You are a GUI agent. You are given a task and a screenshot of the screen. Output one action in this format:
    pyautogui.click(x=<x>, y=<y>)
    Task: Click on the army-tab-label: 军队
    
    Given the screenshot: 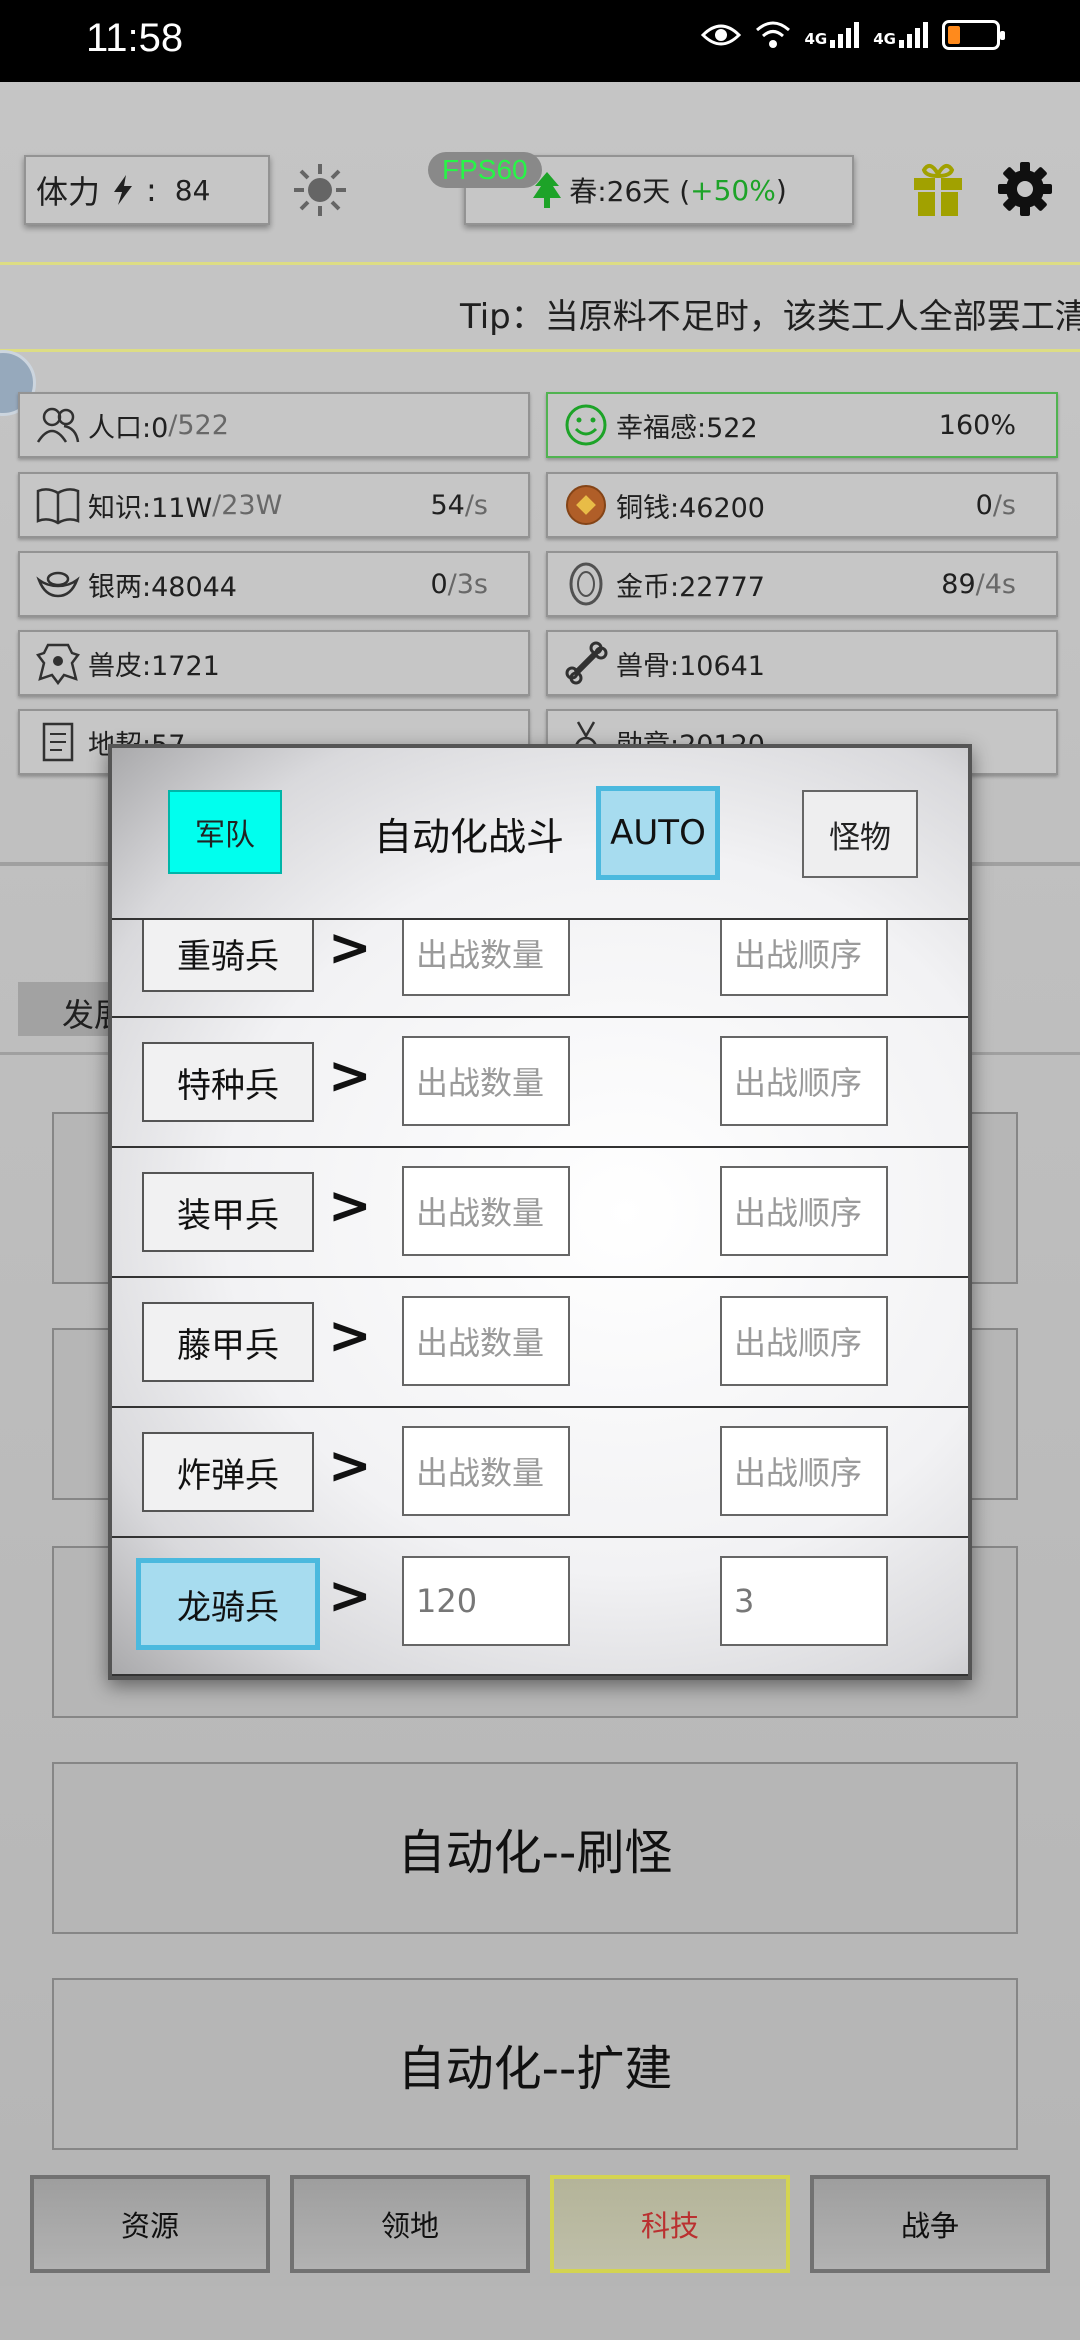 What is the action you would take?
    pyautogui.click(x=225, y=835)
    